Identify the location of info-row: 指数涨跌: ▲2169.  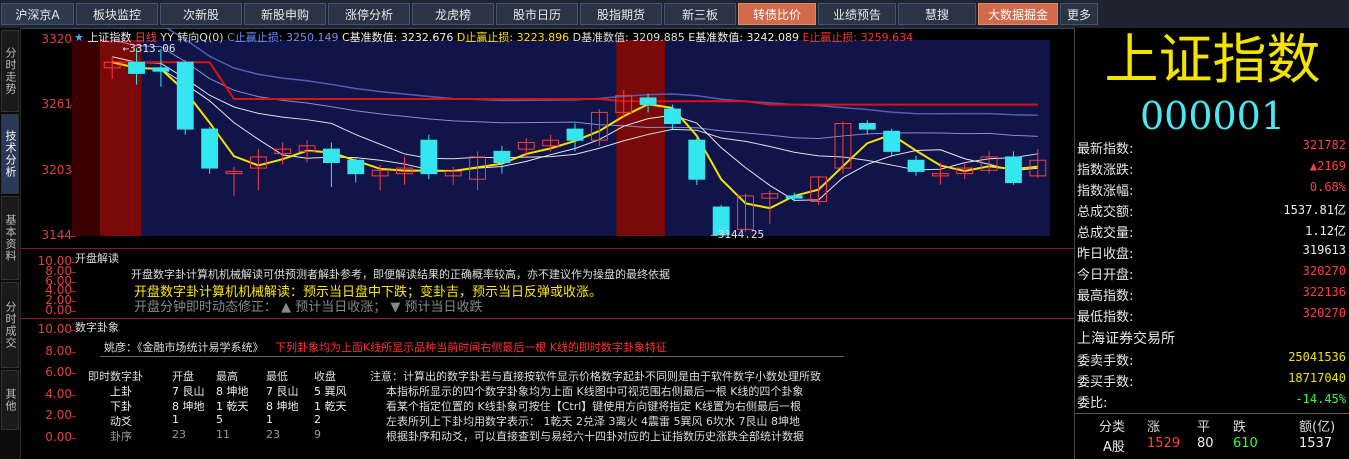
(1212, 170).